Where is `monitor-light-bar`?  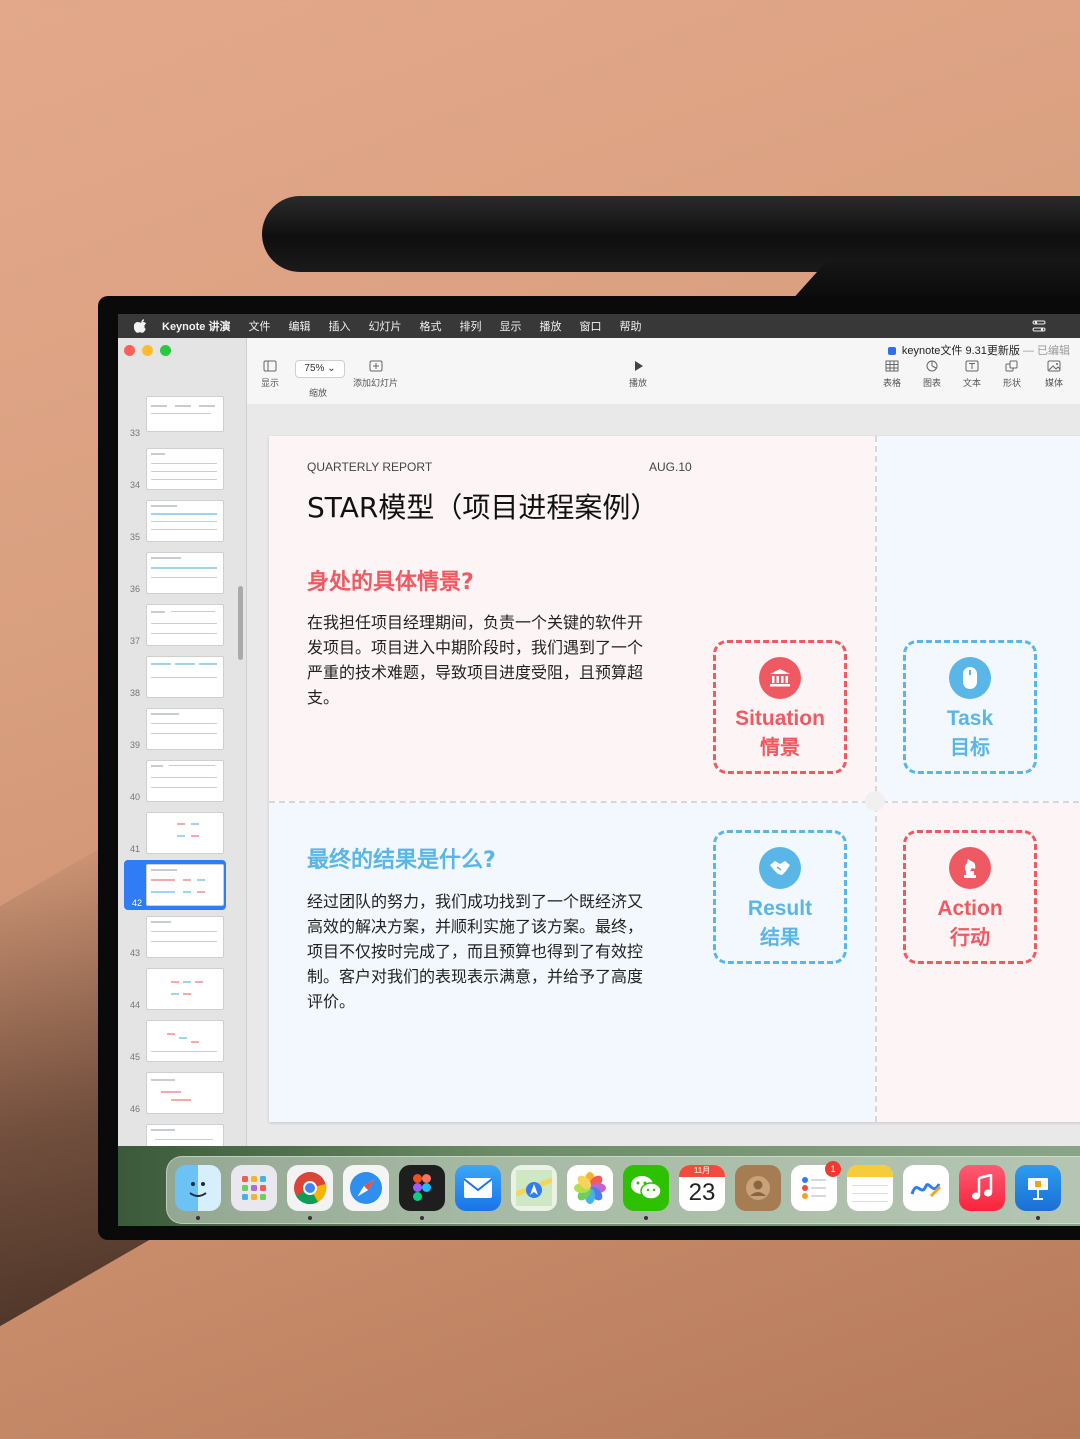 monitor-light-bar is located at coordinates (671, 234).